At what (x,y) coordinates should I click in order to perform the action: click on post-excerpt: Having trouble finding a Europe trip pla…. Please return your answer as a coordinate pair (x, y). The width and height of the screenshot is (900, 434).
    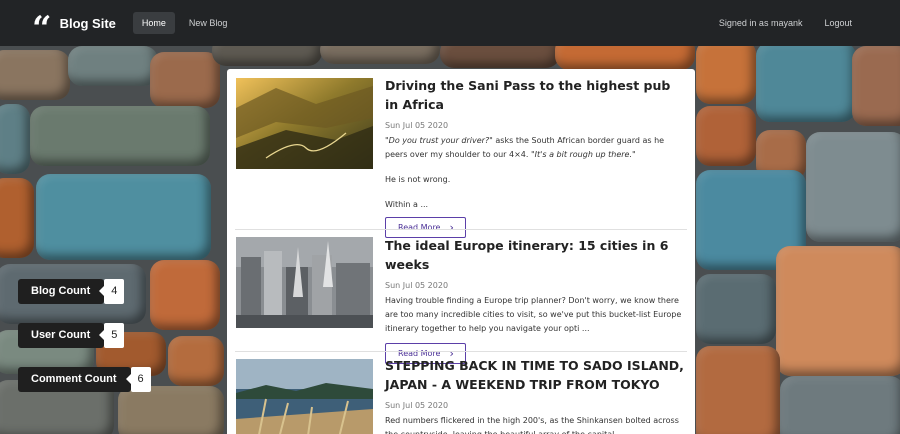
    Looking at the image, I should click on (533, 314).